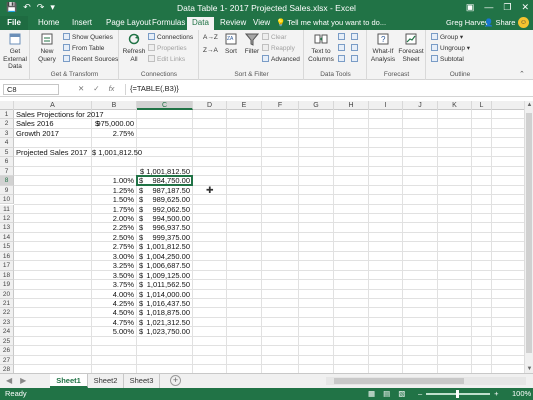 The image size is (533, 400). What do you see at coordinates (14, 23) in the screenshot?
I see `tab-file: File` at bounding box center [14, 23].